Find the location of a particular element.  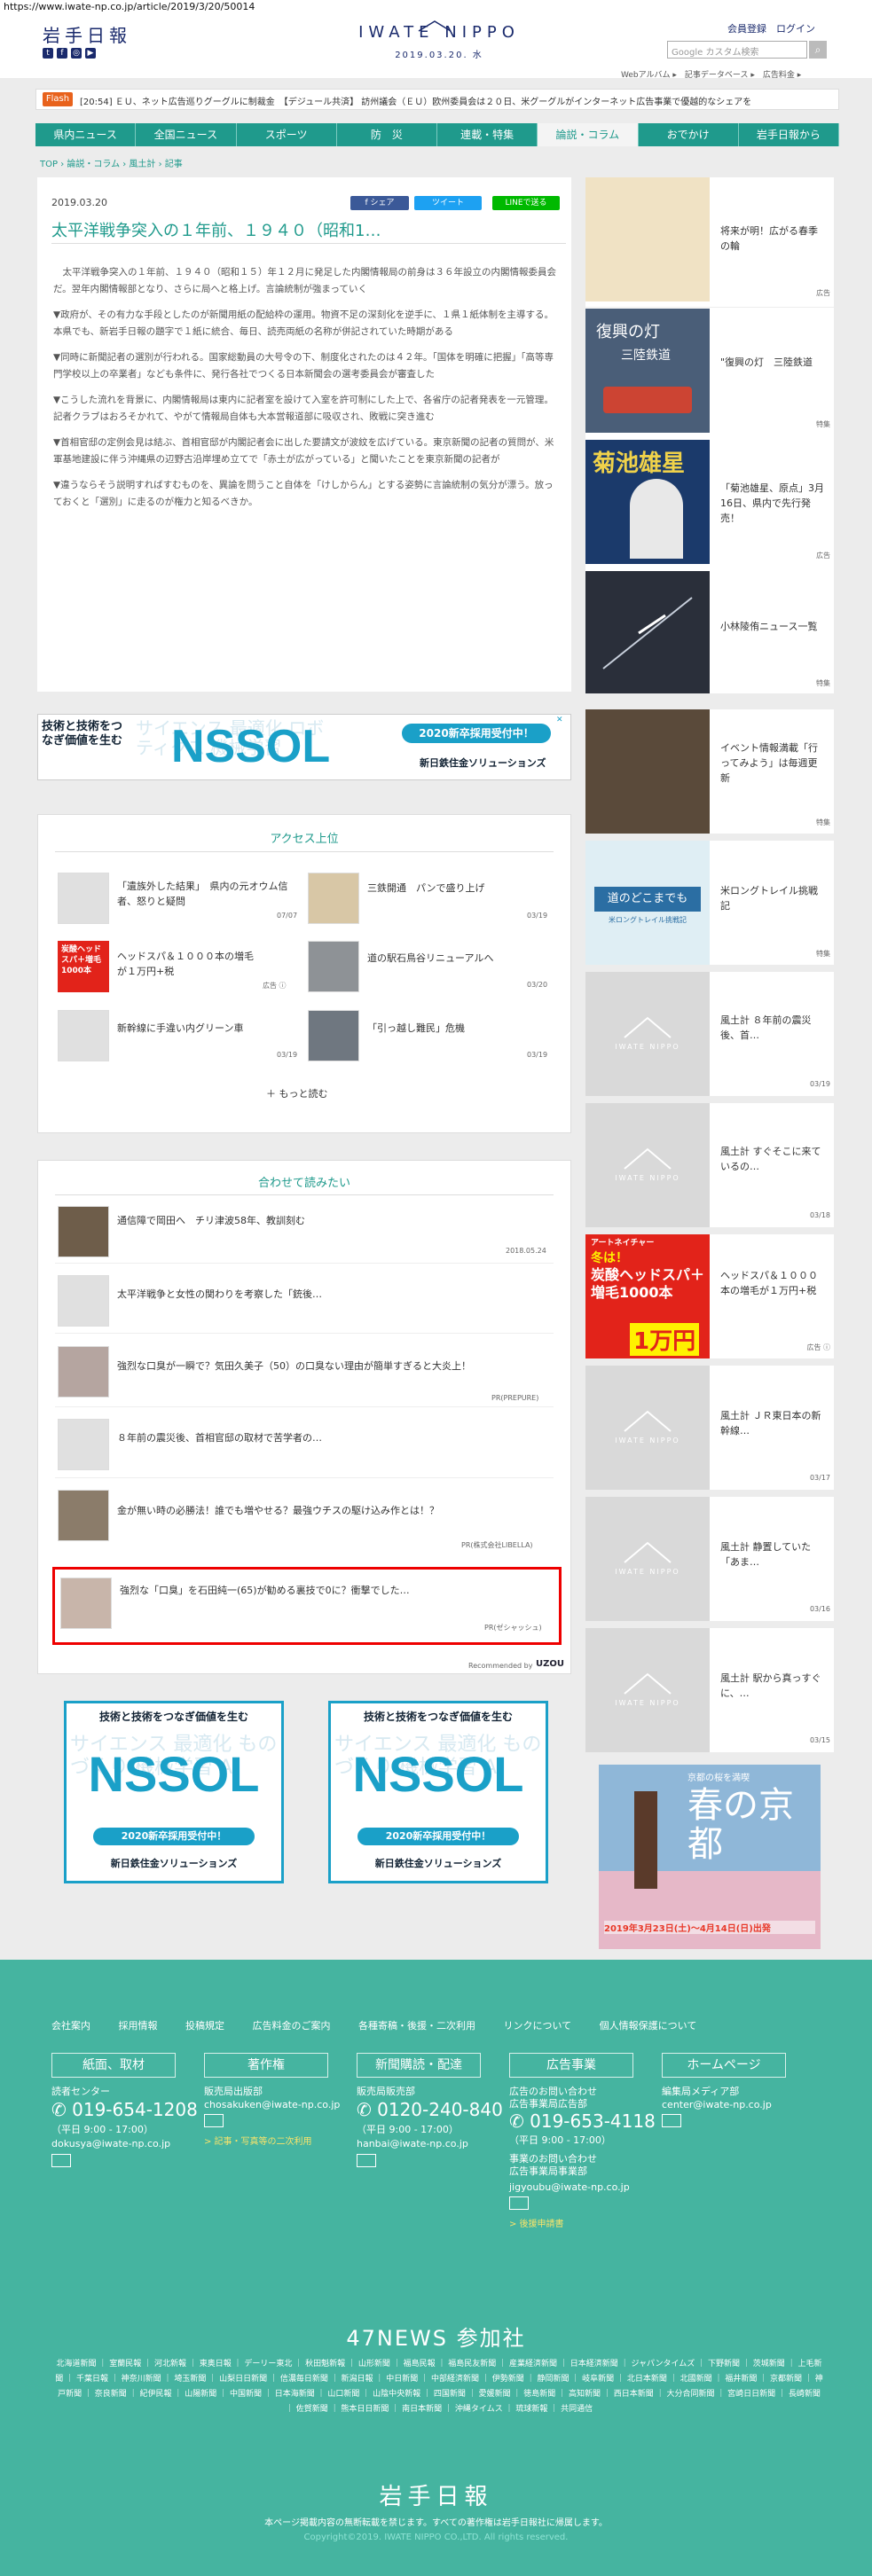

ranking-item: 三鉄開通 パンで盛り上げ is located at coordinates (456, 888).